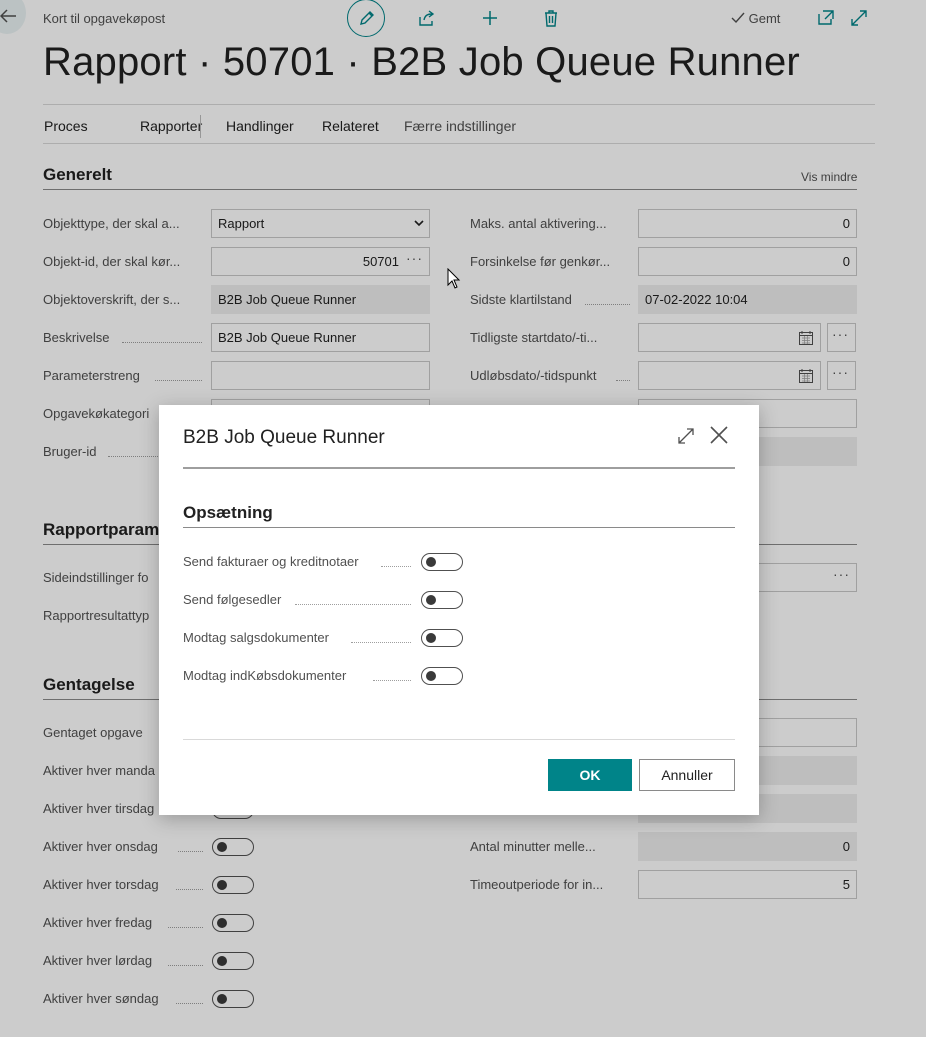 The image size is (926, 1037). Describe the element at coordinates (454, 278) in the screenshot. I see `mouse-cursor-icon` at that location.